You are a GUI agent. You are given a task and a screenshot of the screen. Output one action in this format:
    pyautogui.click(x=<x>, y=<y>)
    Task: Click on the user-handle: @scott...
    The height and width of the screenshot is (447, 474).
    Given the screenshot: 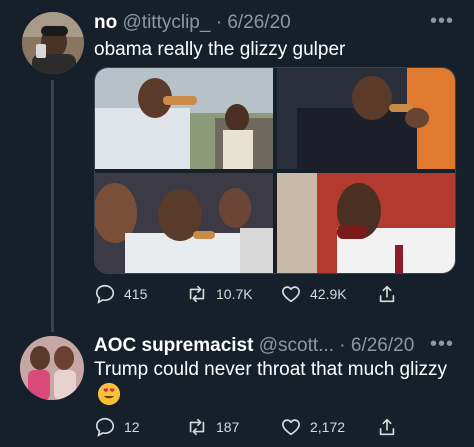 What is the action you would take?
    pyautogui.click(x=296, y=345)
    